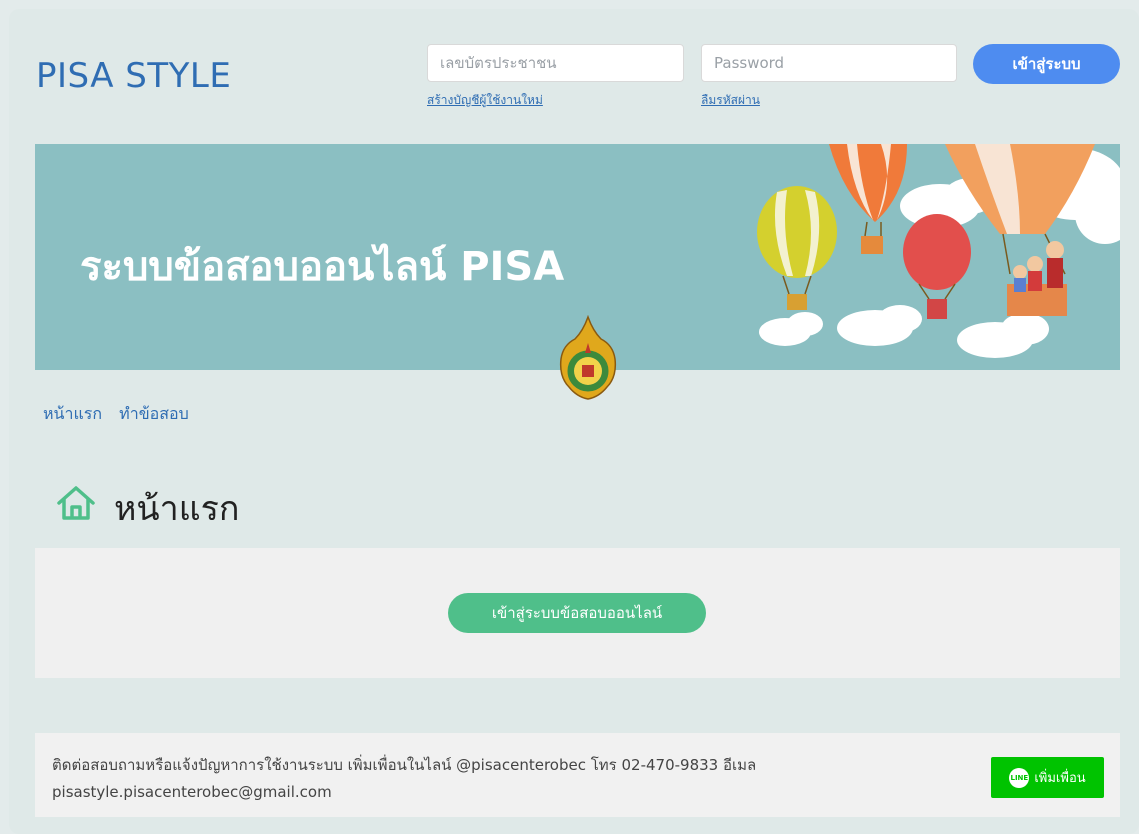 This screenshot has height=834, width=1139. Describe the element at coordinates (177, 509) in the screenshot. I see `page-title: หน้าแรก` at that location.